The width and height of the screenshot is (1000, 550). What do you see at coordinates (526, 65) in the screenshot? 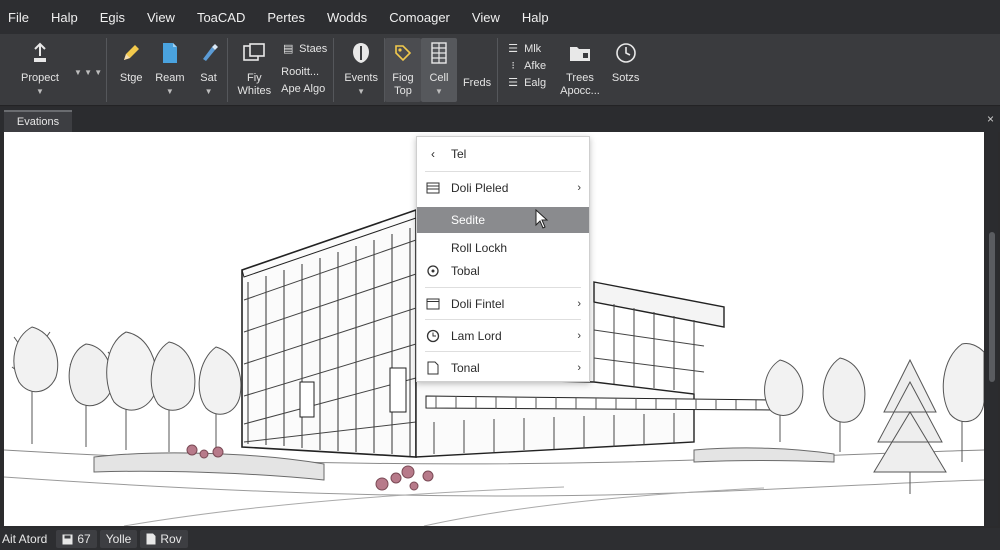
I see `afke-button: ⁝ Afke` at bounding box center [526, 65].